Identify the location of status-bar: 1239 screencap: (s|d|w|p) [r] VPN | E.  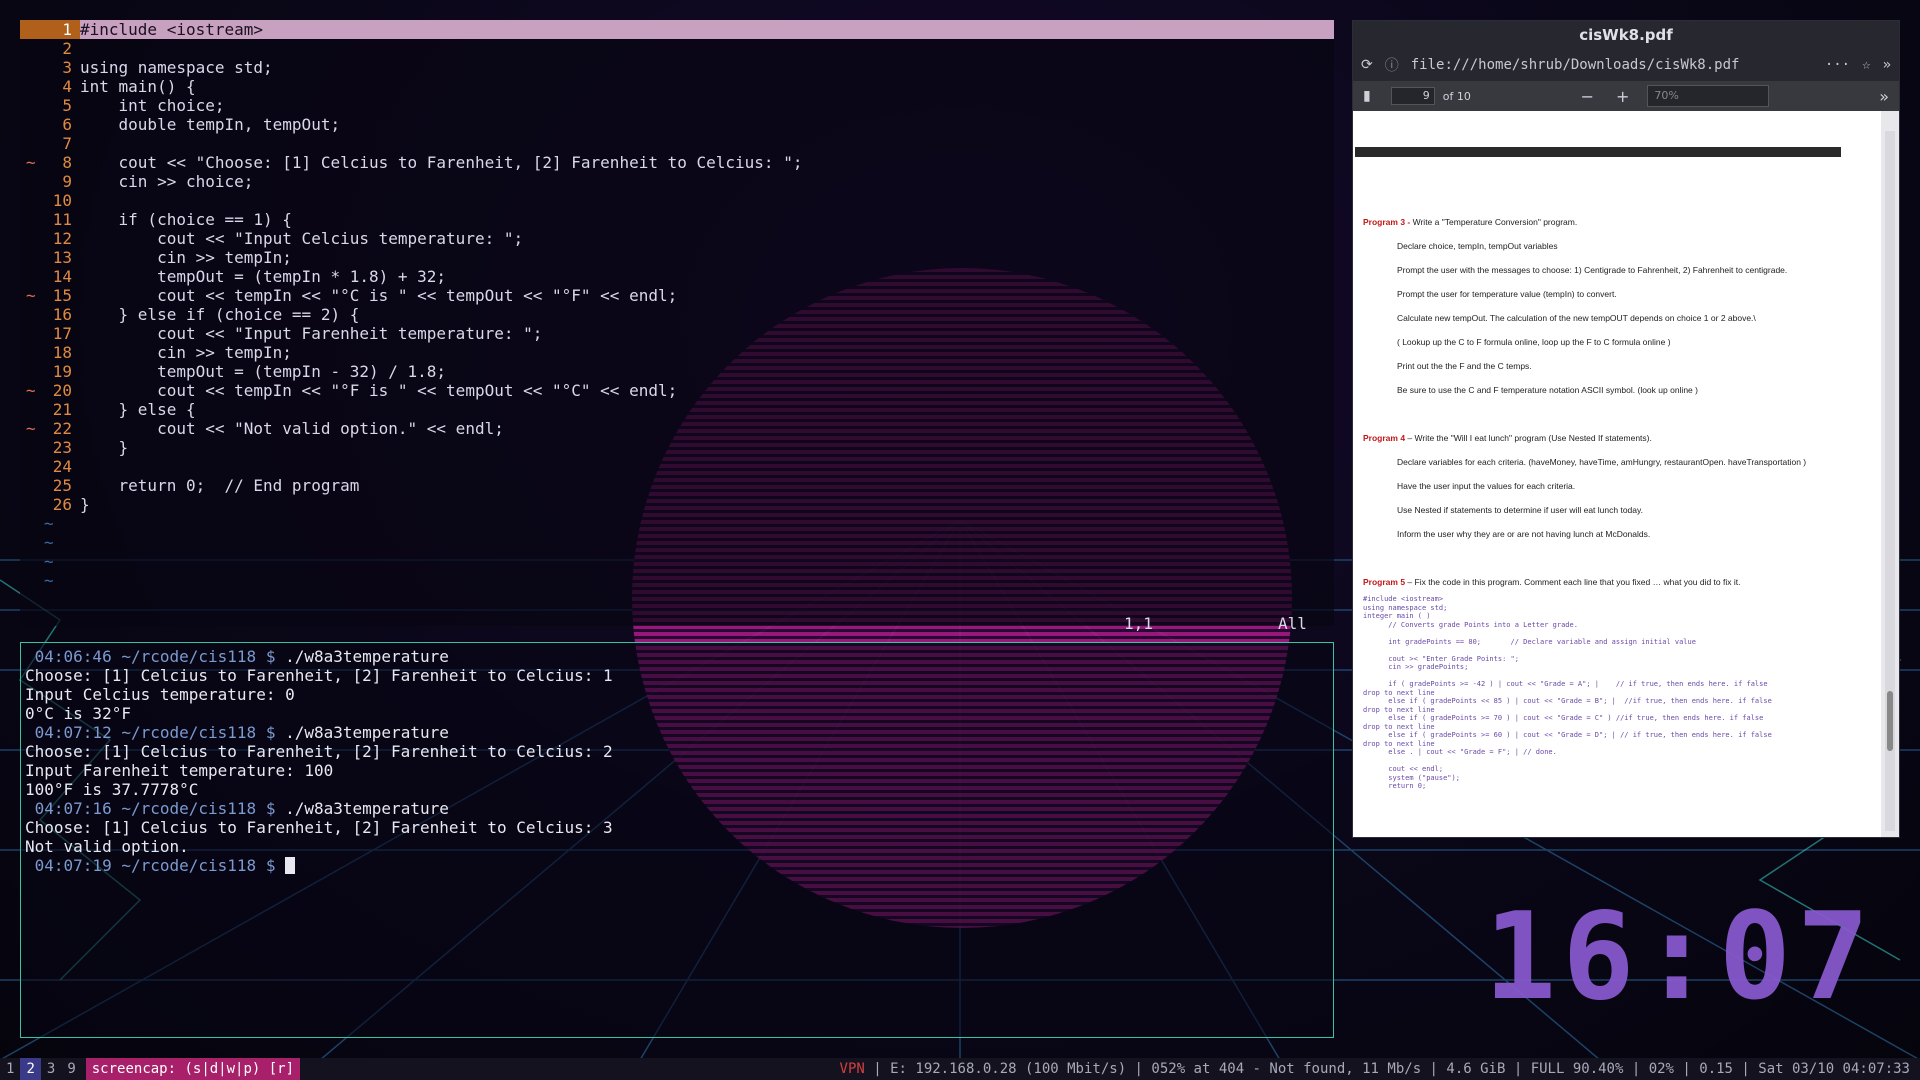
(960, 1069).